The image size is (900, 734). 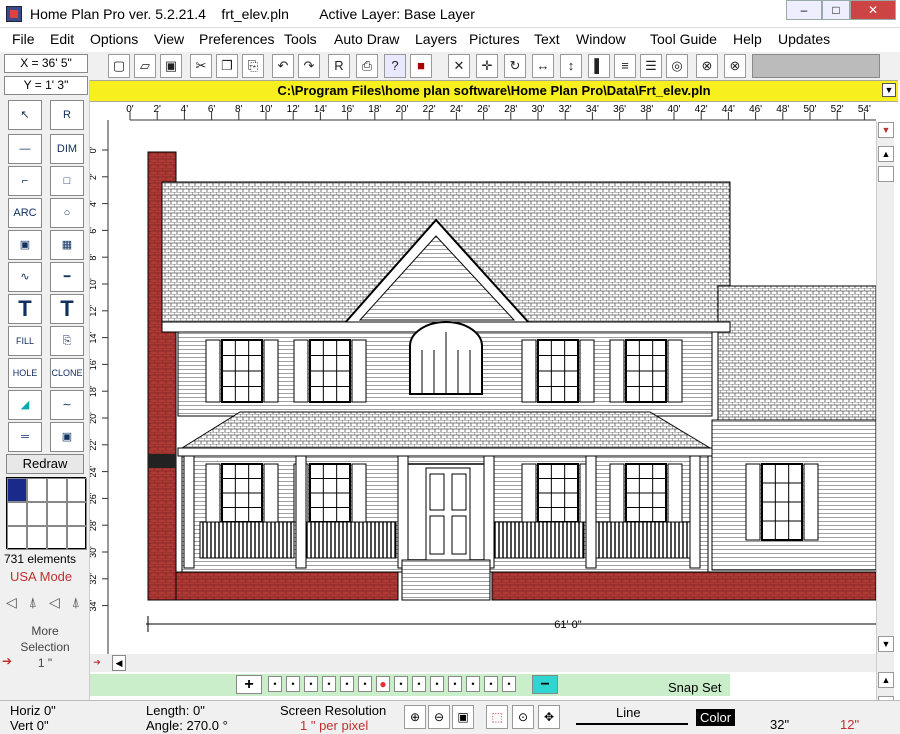 I want to click on clone-tool-icon: CLONE, so click(x=67, y=373).